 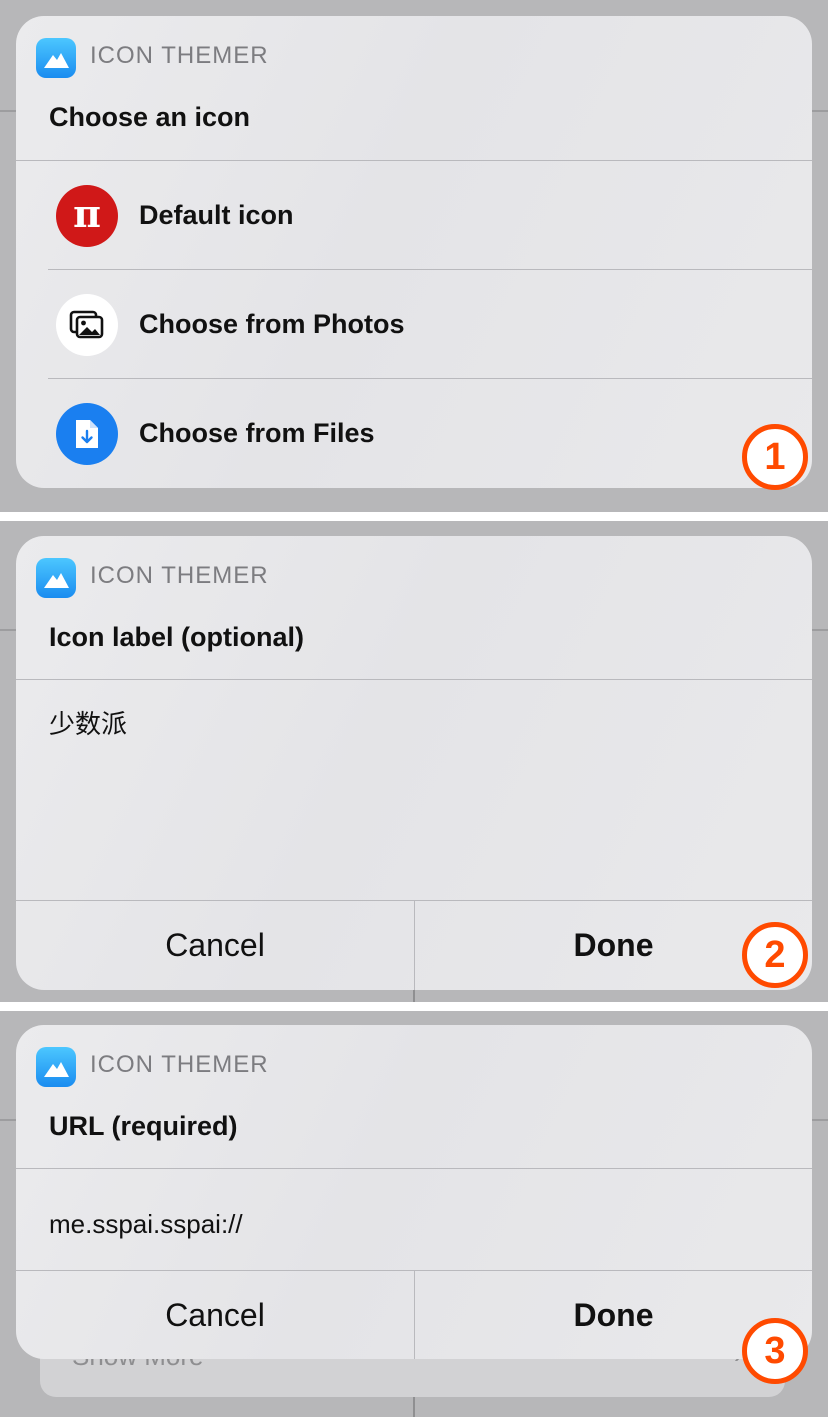 I want to click on option-choose-from-photos: Choose from Photos, so click(x=414, y=325).